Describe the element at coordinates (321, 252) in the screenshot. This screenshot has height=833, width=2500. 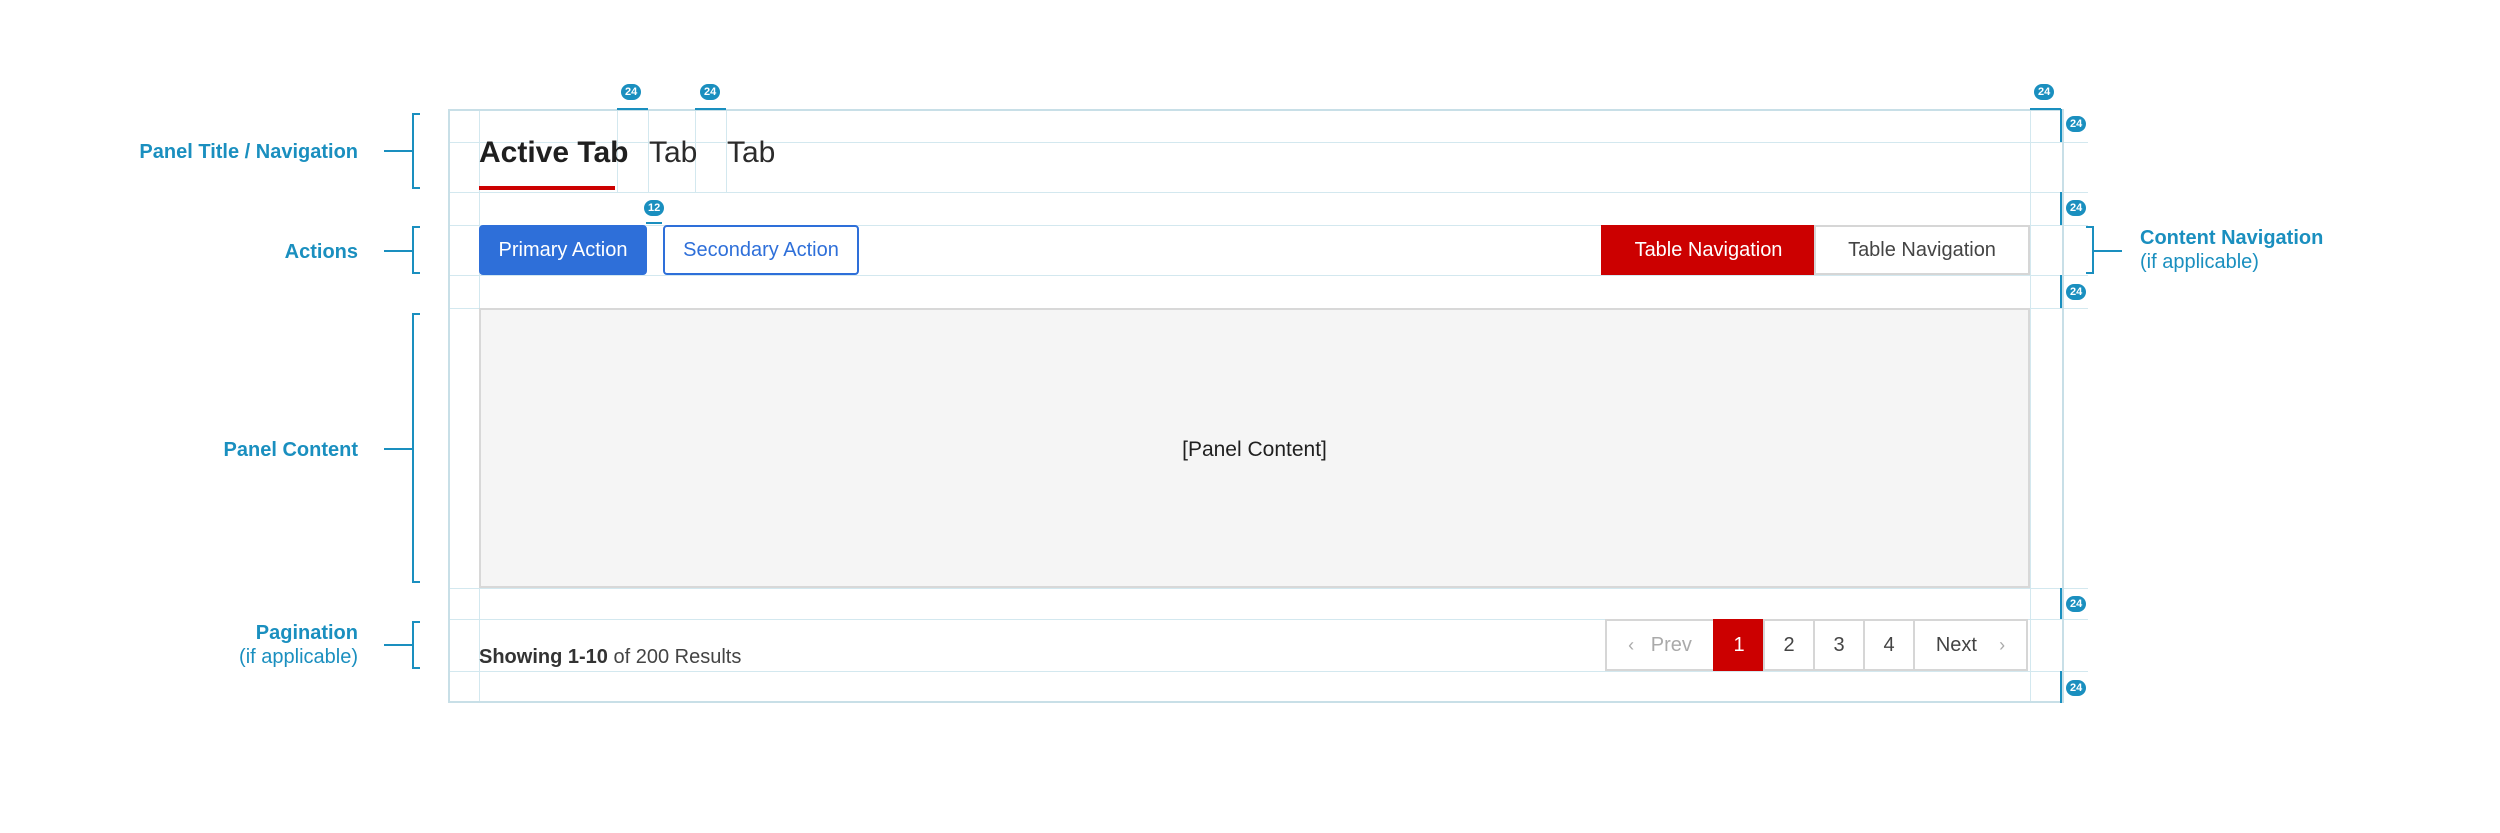
I see `label-actions: Actions` at that location.